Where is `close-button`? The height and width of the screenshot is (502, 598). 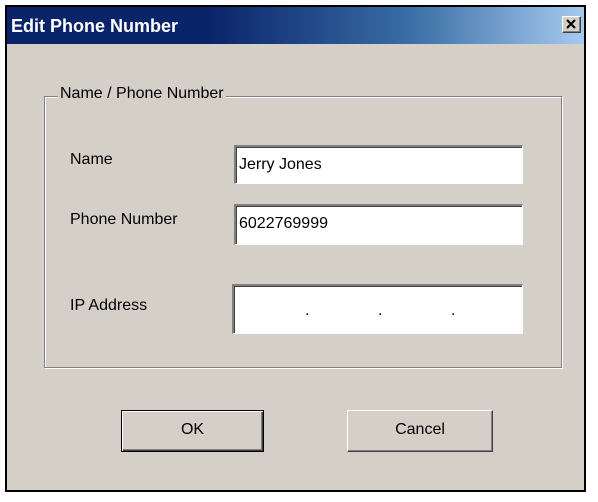
close-button is located at coordinates (571, 24).